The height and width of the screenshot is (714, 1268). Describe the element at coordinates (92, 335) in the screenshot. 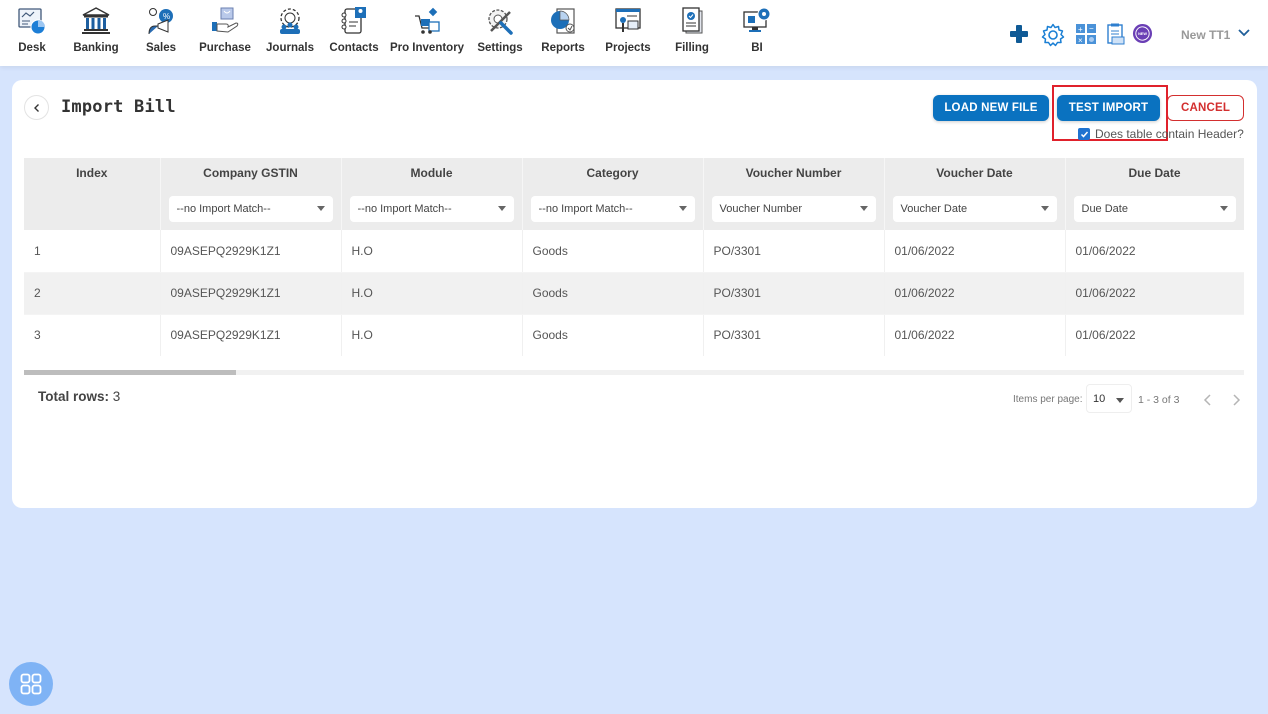

I see `cell-index: 3` at that location.